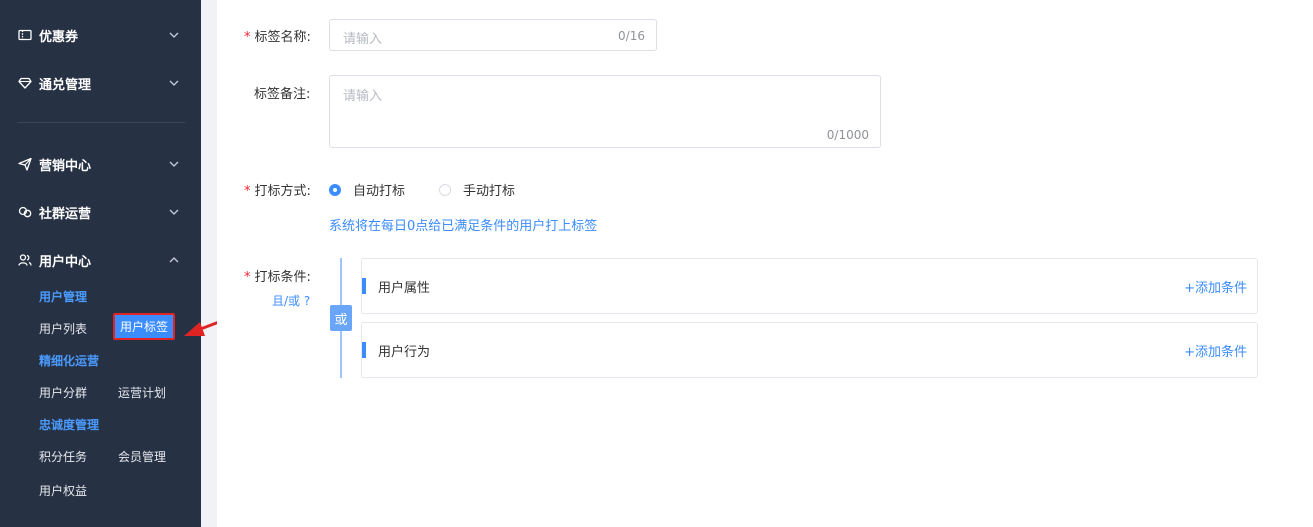 This screenshot has height=527, width=1313. I want to click on tag-name-label: * 标签名称:, so click(277, 37).